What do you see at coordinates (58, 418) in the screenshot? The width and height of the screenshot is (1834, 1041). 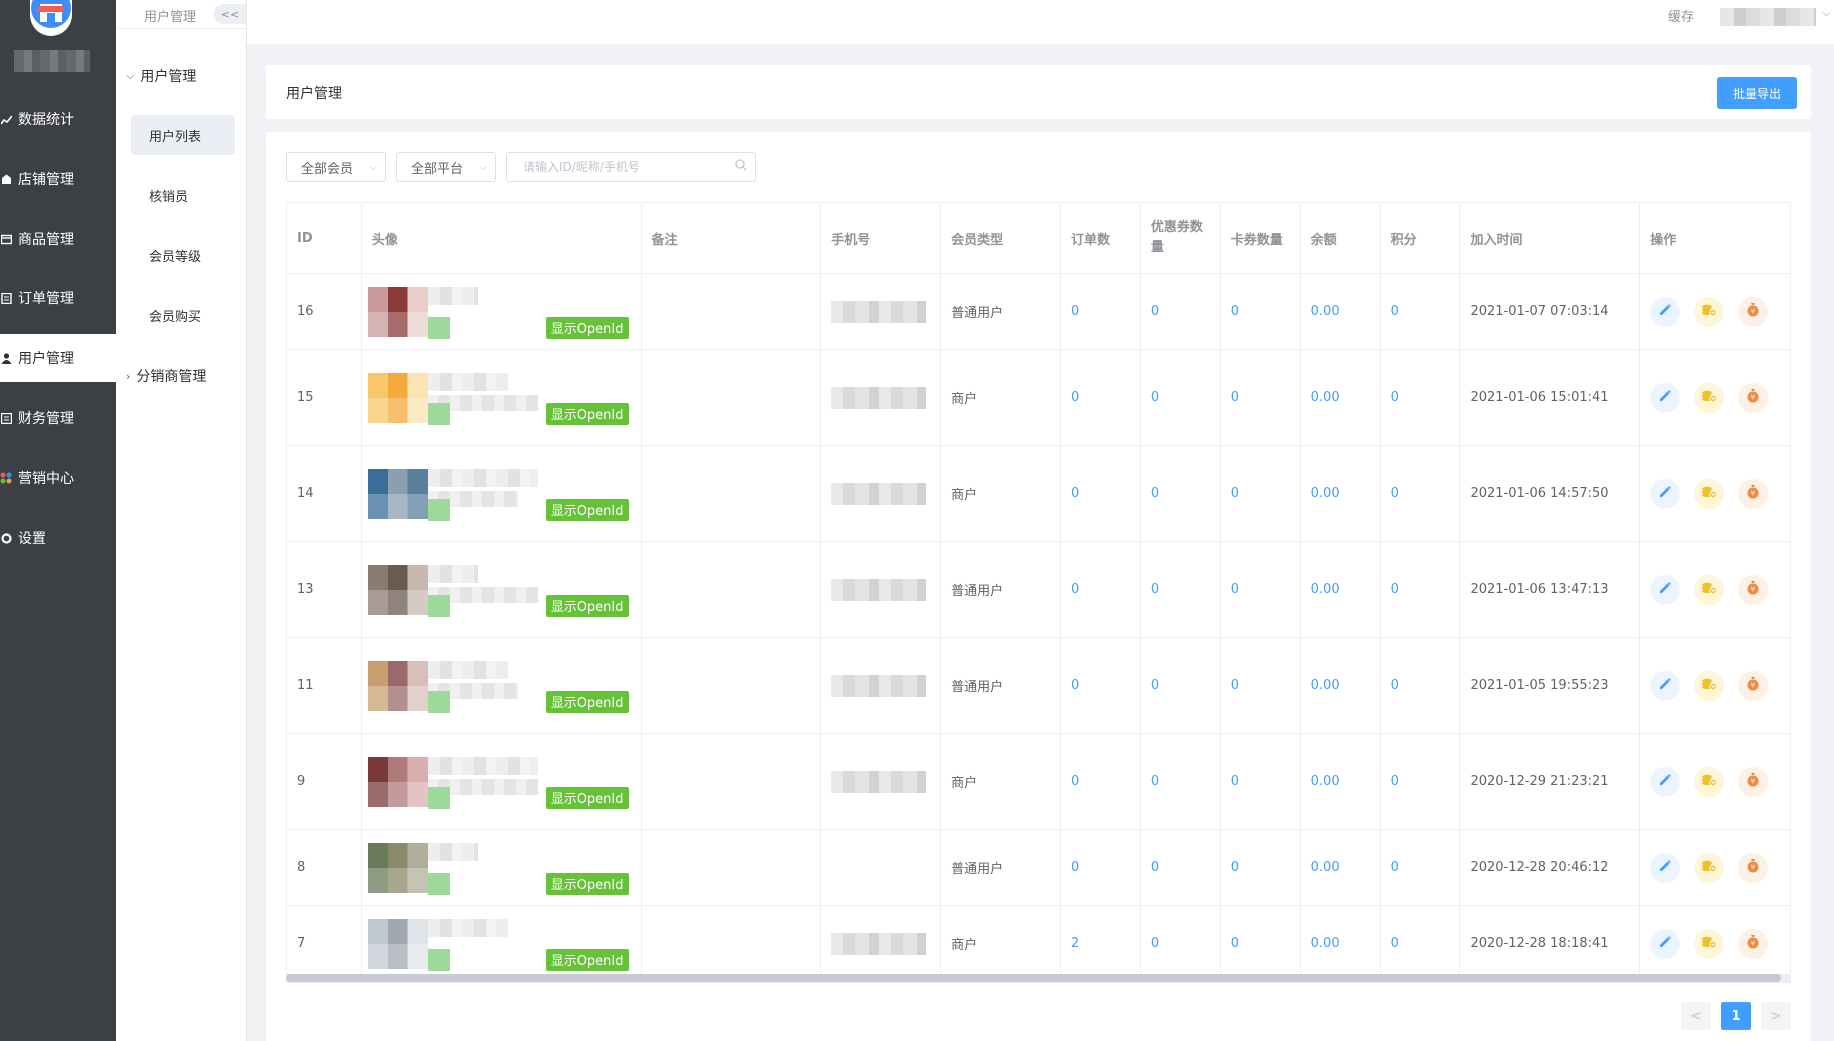 I see `sidebar-item-finance: 财务管理` at bounding box center [58, 418].